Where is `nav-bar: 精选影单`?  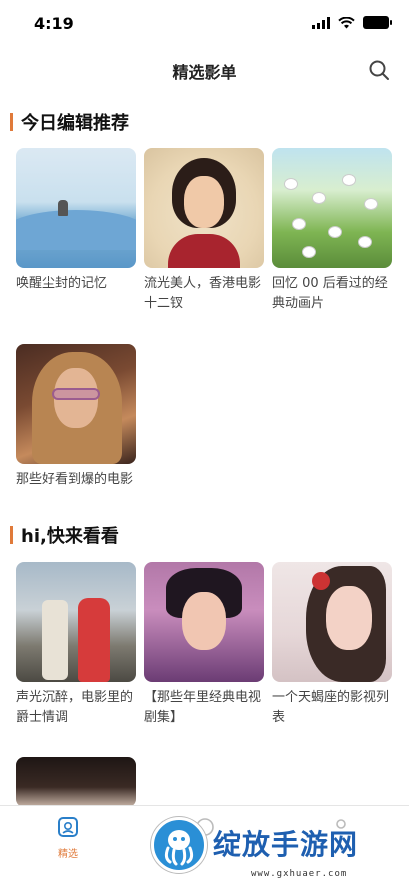
nav-bar: 精选影单 is located at coordinates (204, 70).